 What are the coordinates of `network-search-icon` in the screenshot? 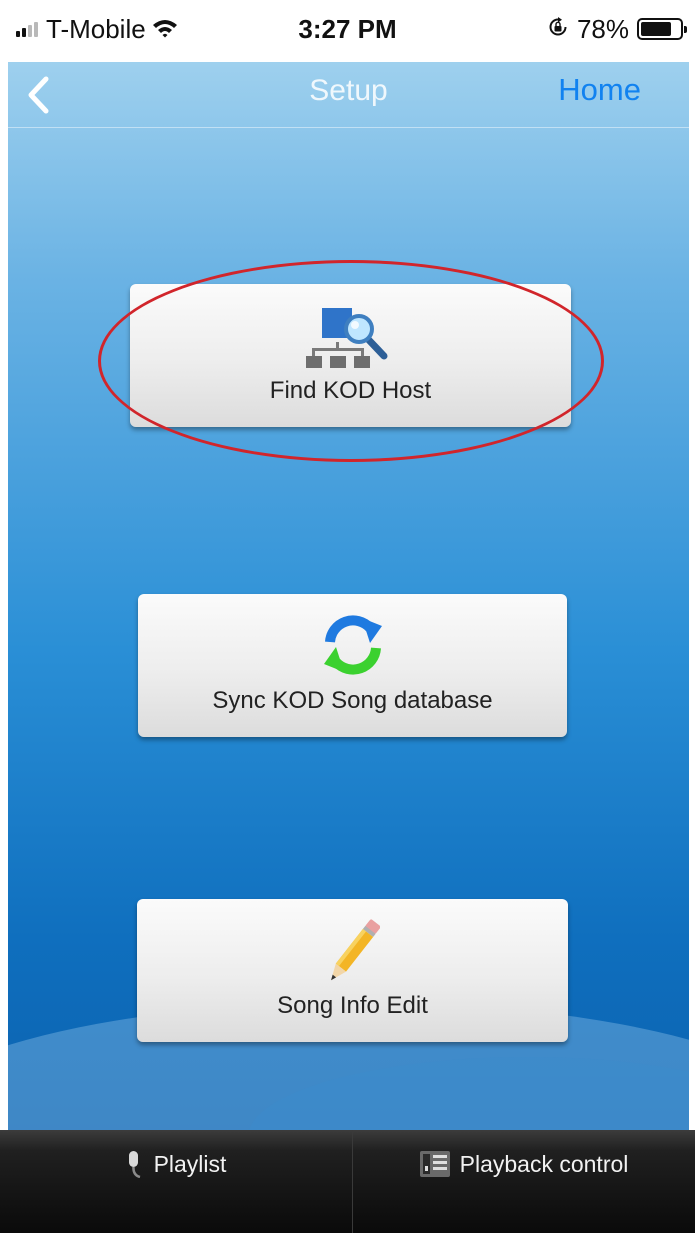 It's located at (346, 338).